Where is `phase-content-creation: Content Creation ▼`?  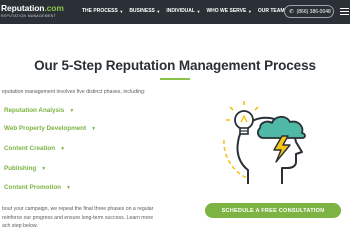 phase-content-creation: Content Creation ▼ is located at coordinates (34, 148).